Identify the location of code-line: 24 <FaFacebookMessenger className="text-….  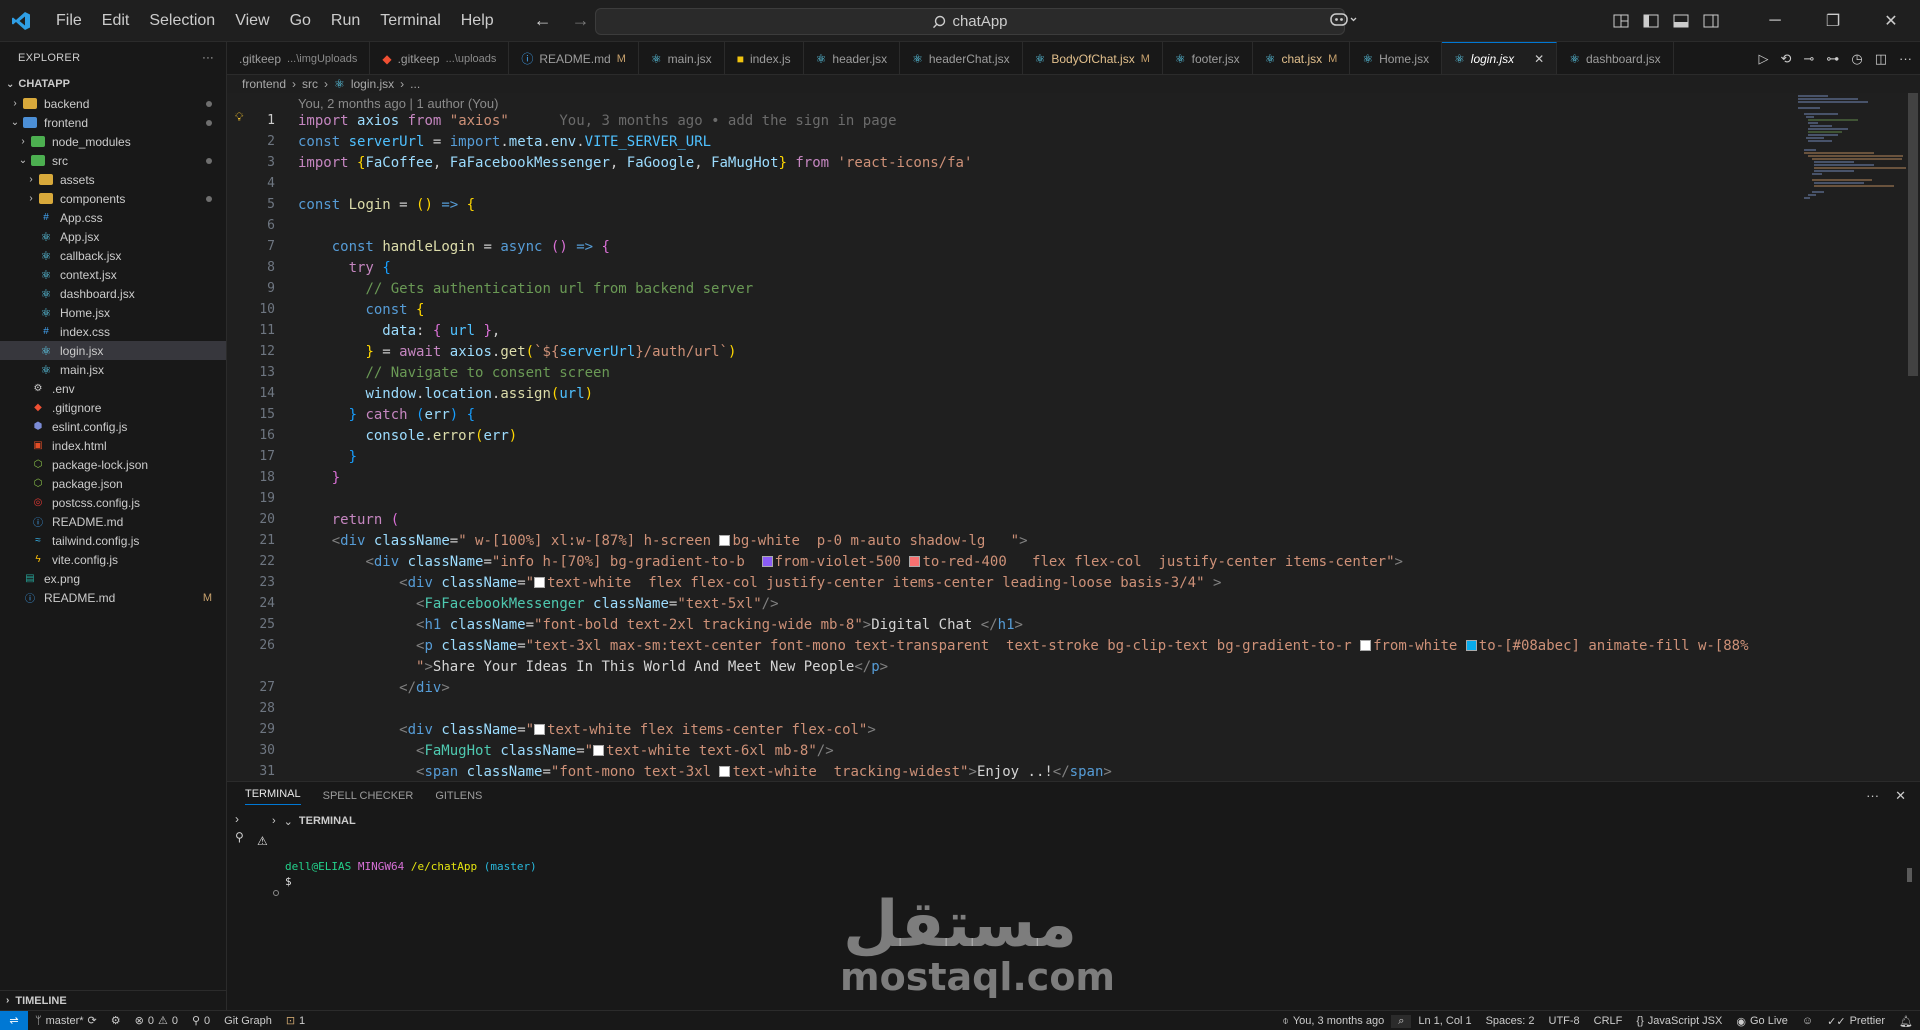
(1007, 603).